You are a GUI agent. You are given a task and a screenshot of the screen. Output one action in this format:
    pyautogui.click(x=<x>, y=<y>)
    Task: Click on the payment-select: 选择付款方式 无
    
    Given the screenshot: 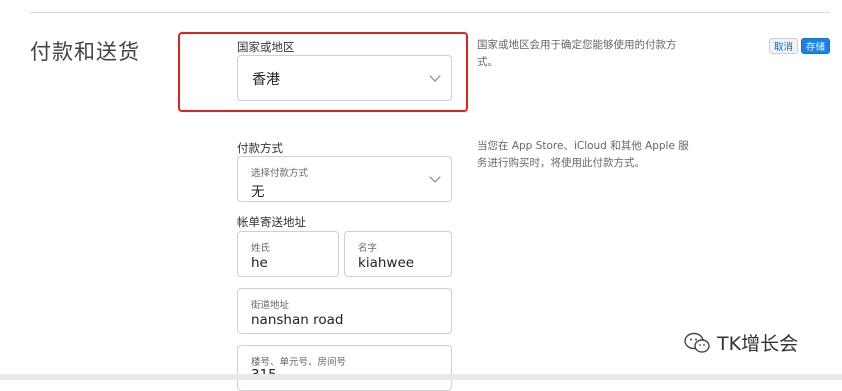 What is the action you would take?
    pyautogui.click(x=344, y=179)
    